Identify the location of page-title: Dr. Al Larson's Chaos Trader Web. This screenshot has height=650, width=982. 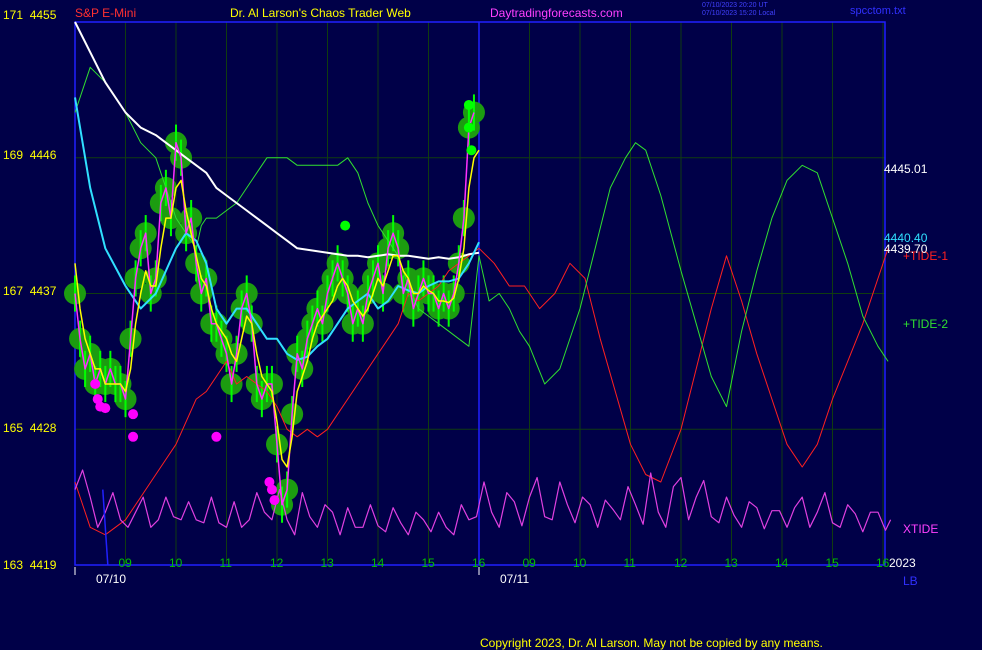
(320, 13).